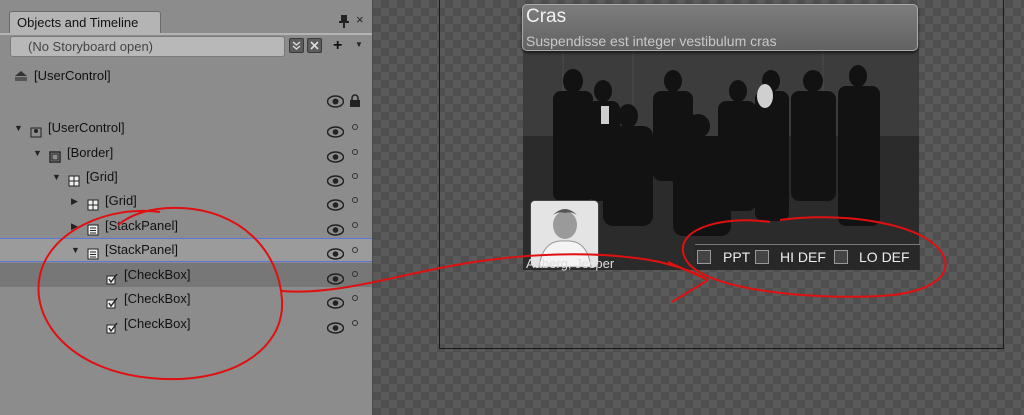 This screenshot has width=1024, height=415. I want to click on close-panel-icon: ×, so click(362, 20).